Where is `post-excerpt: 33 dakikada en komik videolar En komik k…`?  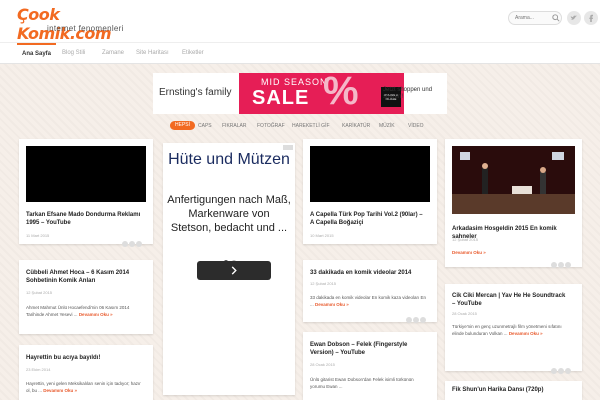 post-excerpt: 33 dakikada en komik videolar En komik k… is located at coordinates (369, 301).